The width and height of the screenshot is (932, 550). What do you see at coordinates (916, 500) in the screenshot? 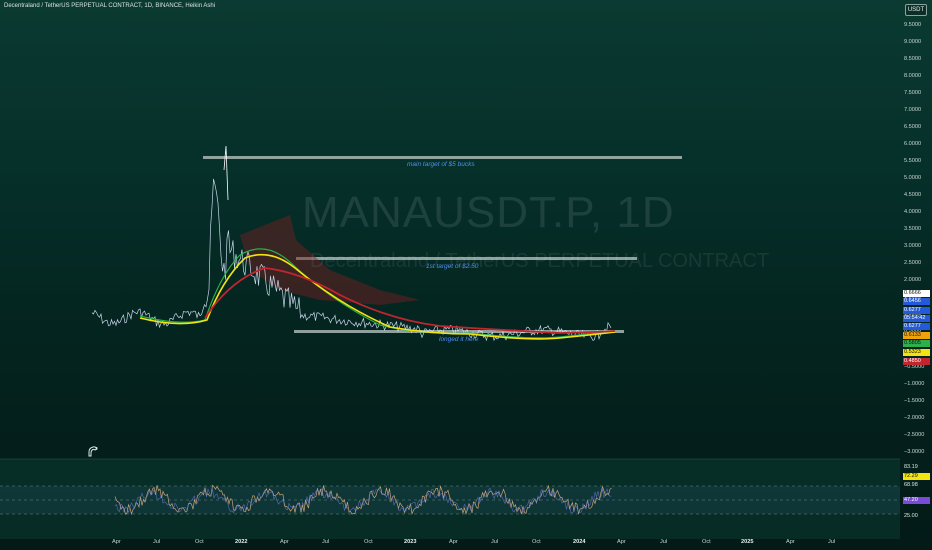
I see `rsi-axis-label: 47.20` at bounding box center [916, 500].